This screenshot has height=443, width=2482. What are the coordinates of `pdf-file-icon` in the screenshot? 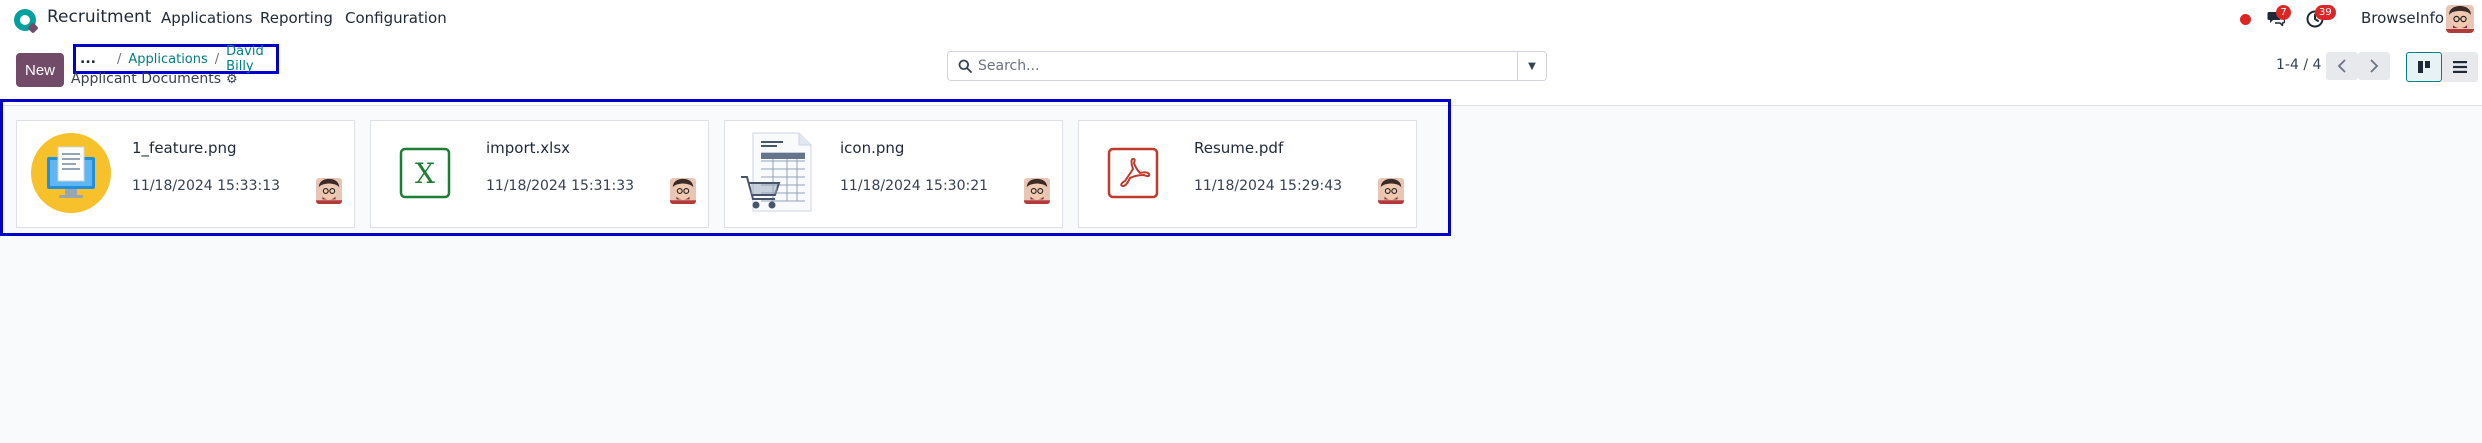 It's located at (1133, 173).